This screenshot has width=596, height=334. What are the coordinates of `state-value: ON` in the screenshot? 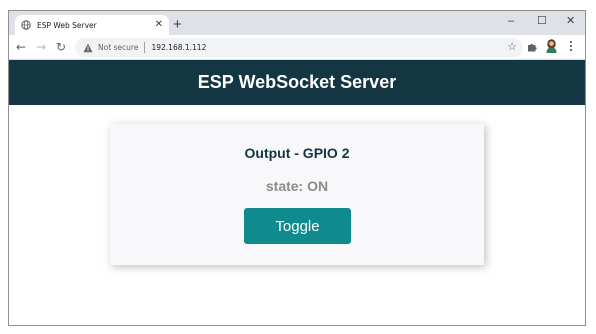 It's located at (318, 186).